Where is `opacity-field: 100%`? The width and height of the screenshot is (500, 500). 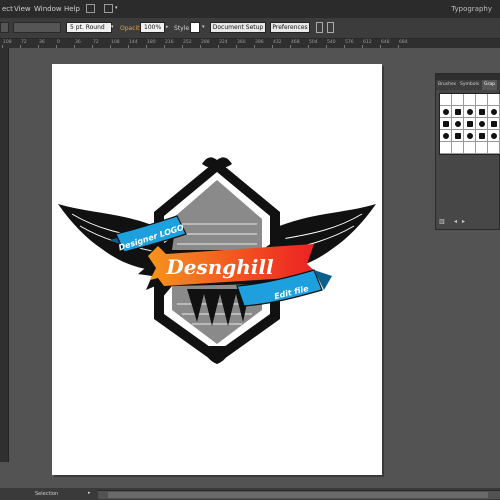 opacity-field: 100% is located at coordinates (152, 27).